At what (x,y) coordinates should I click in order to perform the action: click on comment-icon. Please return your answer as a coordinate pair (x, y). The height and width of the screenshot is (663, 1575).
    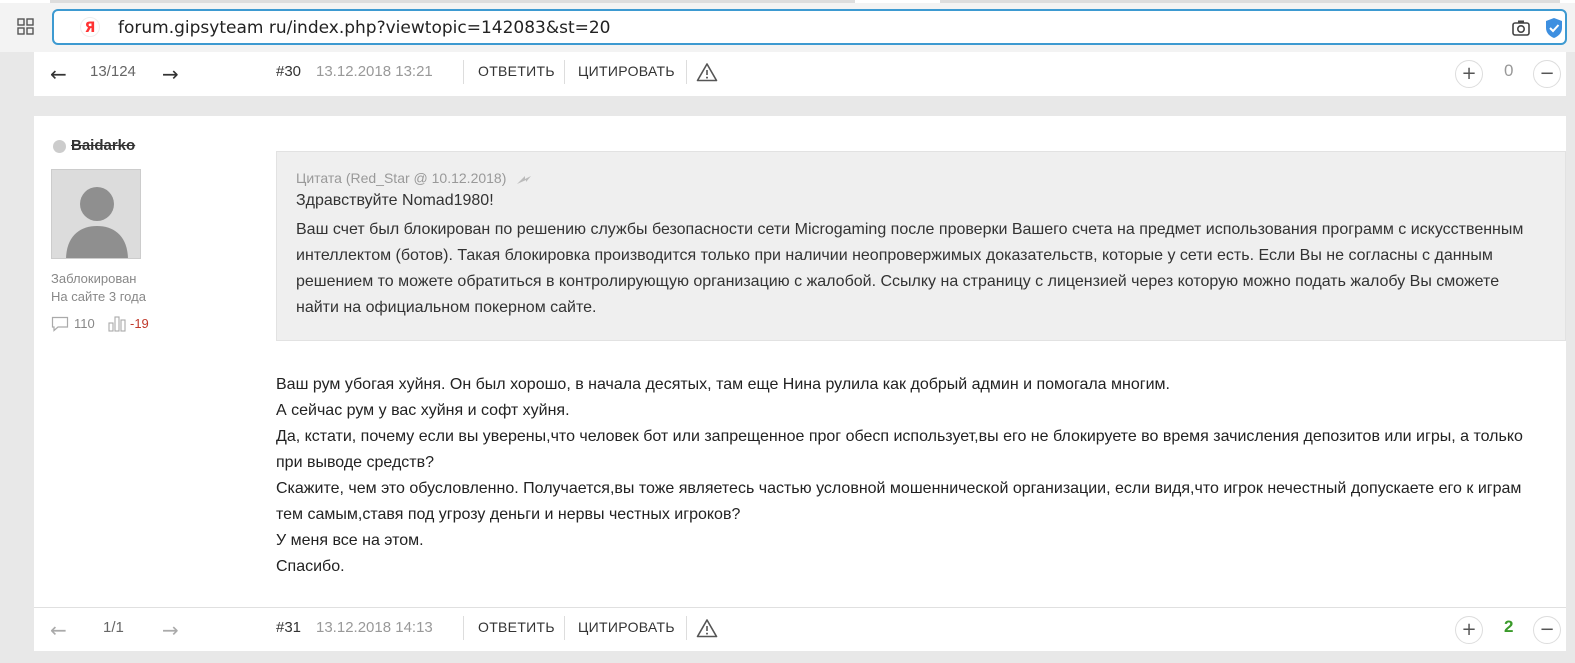
    Looking at the image, I should click on (60, 324).